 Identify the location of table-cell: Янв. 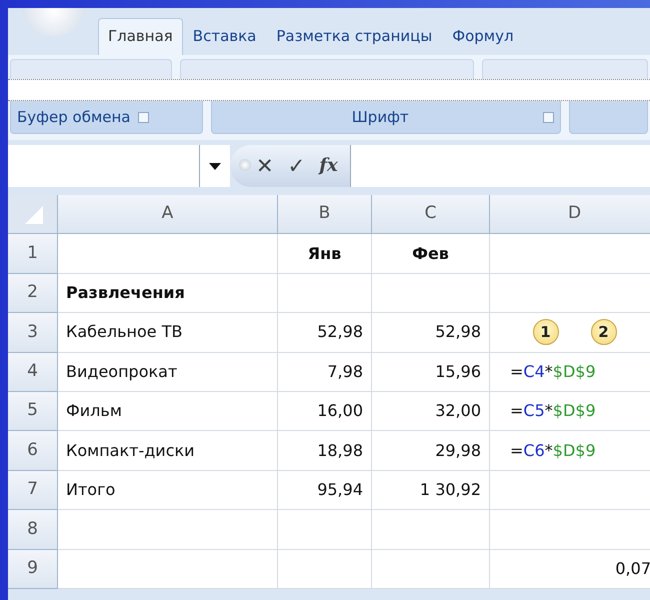
(325, 254).